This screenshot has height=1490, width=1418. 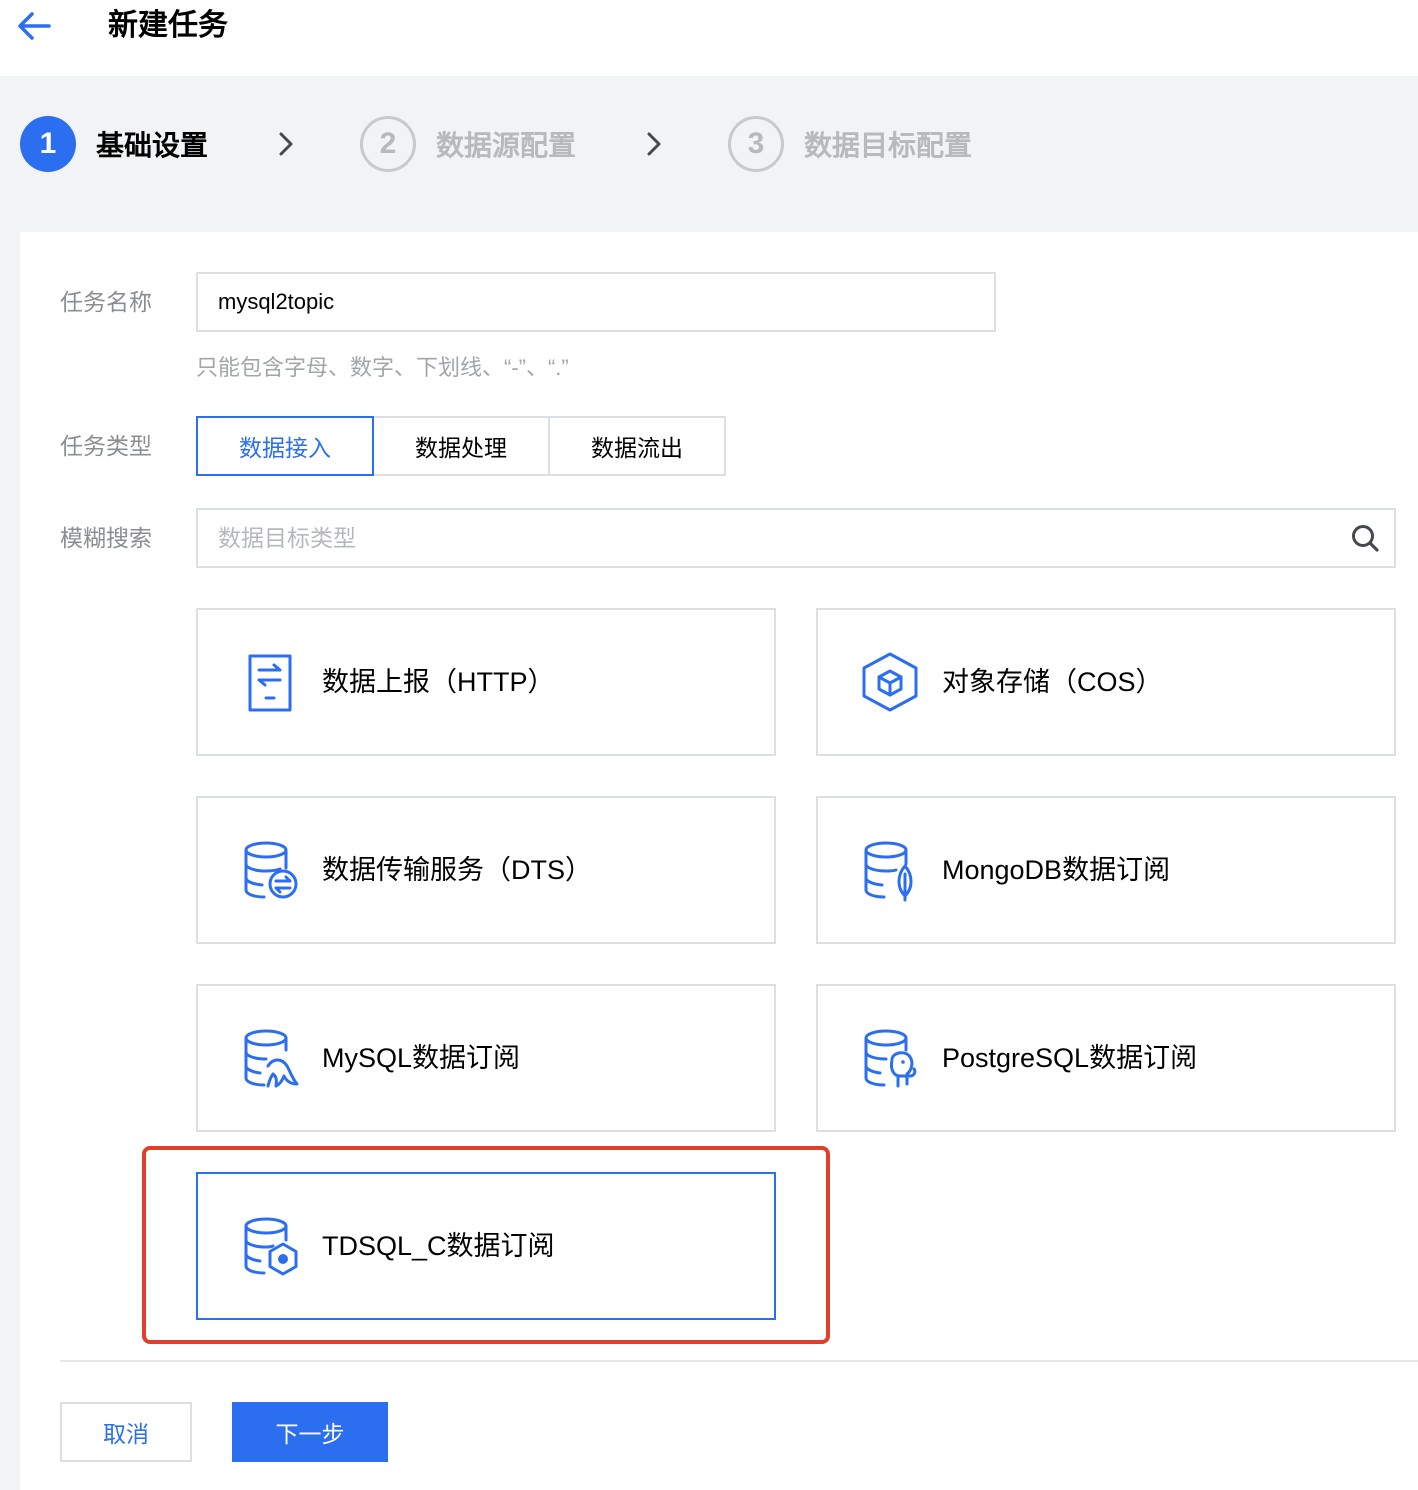 I want to click on tile-postgresql: PostgreSQL数据订阅, so click(x=1106, y=1058).